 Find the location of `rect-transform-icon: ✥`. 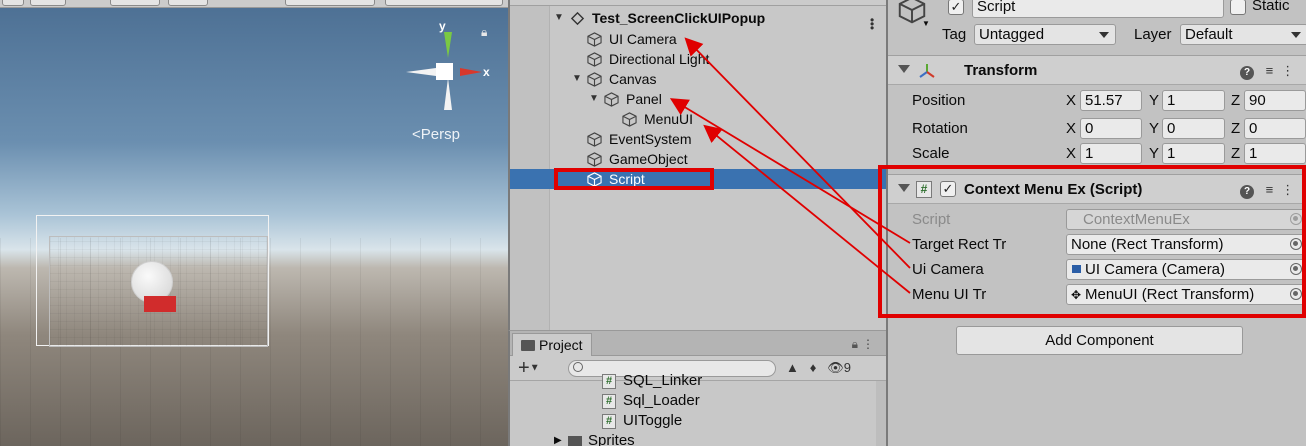

rect-transform-icon: ✥ is located at coordinates (1076, 295).